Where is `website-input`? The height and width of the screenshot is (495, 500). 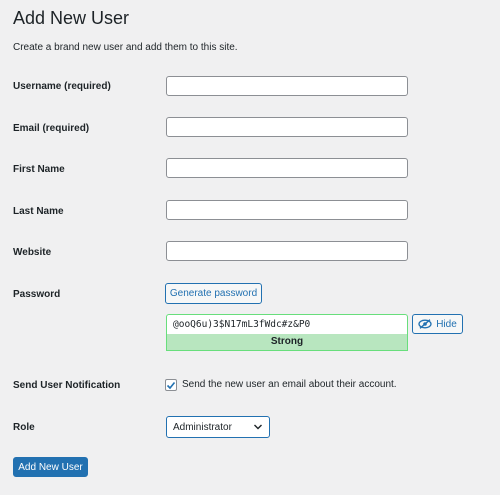 website-input is located at coordinates (287, 251).